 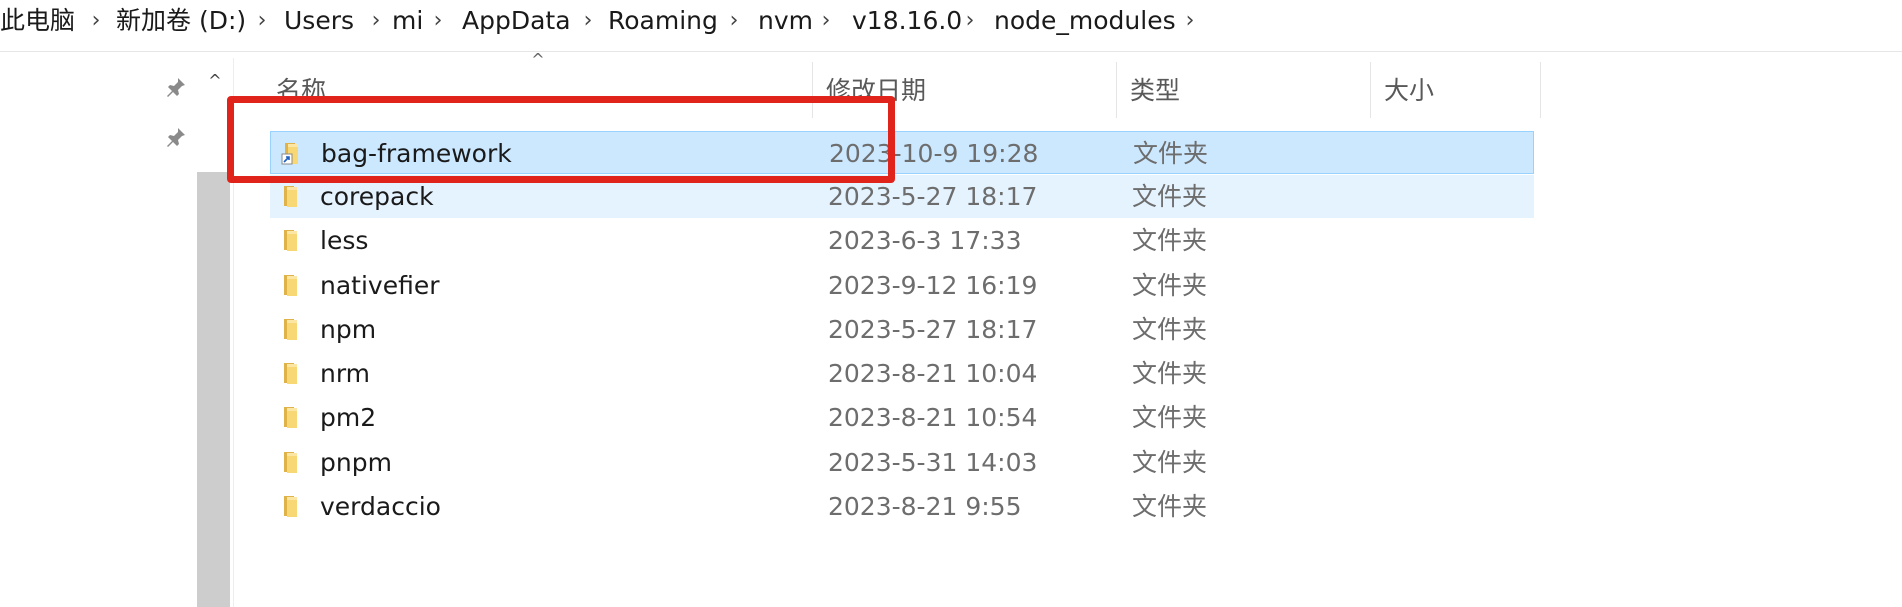 I want to click on file-row: verdaccio 2023-8-21 9:55 文件夹, so click(x=902, y=506).